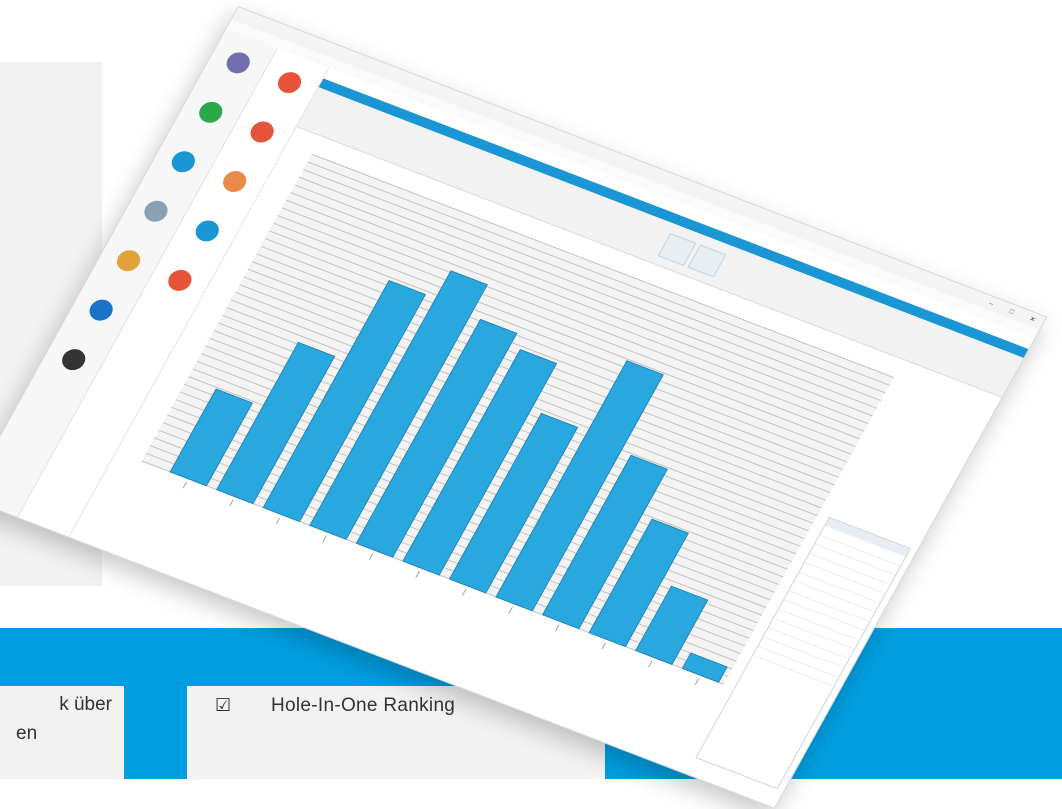 The height and width of the screenshot is (809, 1062). I want to click on print-button, so click(707, 261).